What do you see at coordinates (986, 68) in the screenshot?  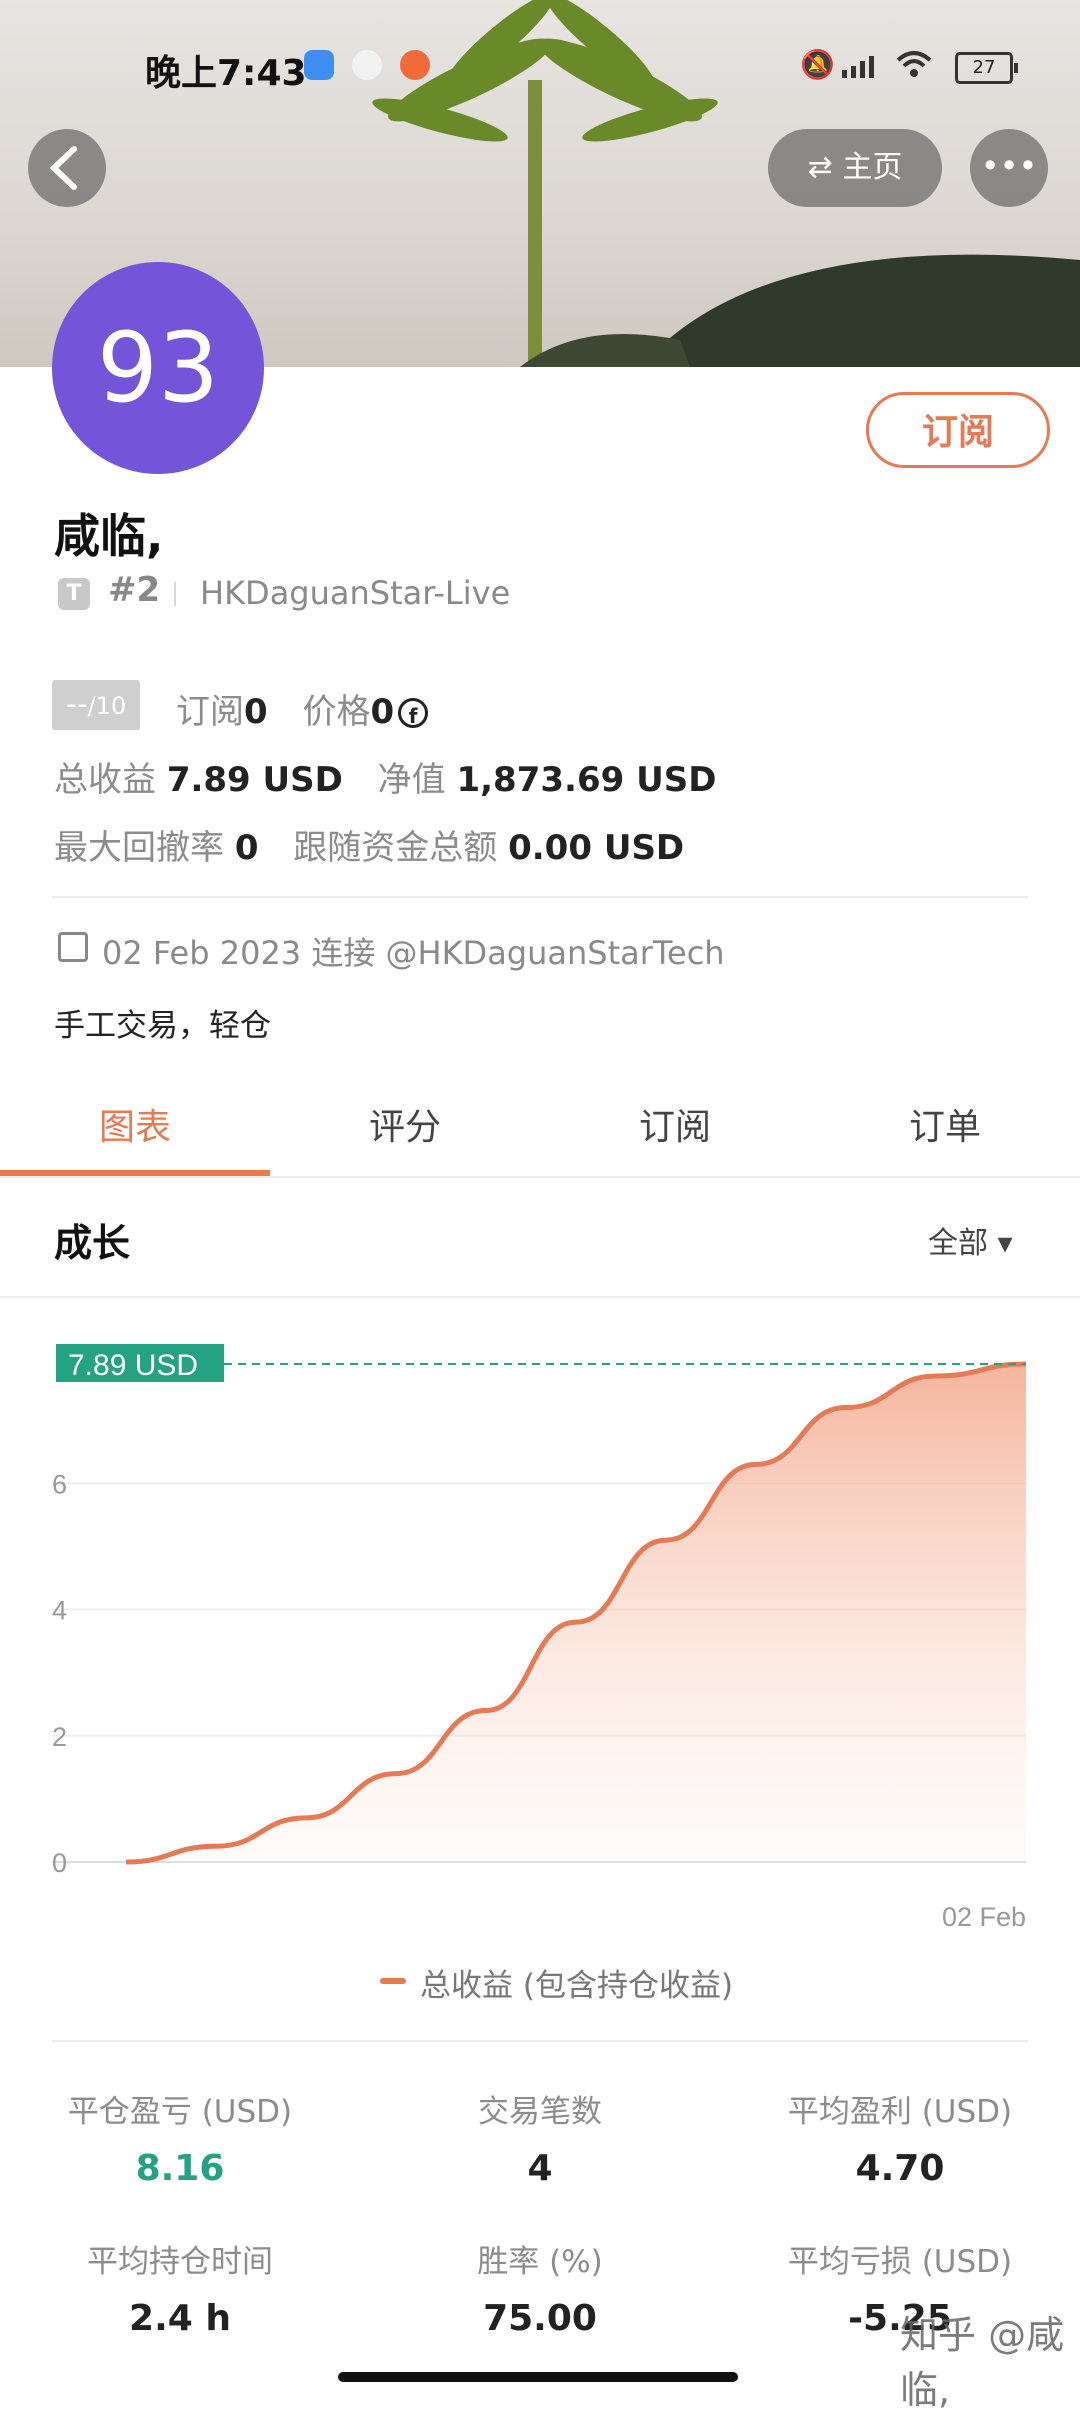 I see `battery-icon: 27` at bounding box center [986, 68].